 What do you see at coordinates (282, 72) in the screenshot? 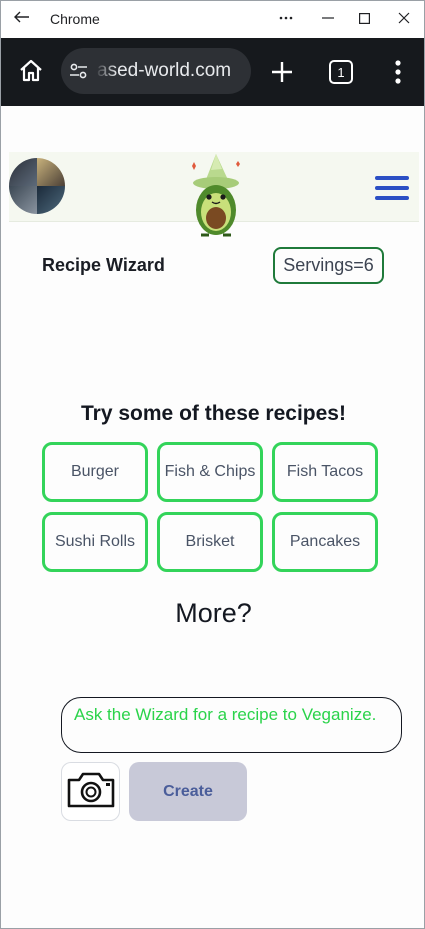
I see `plus-icon` at bounding box center [282, 72].